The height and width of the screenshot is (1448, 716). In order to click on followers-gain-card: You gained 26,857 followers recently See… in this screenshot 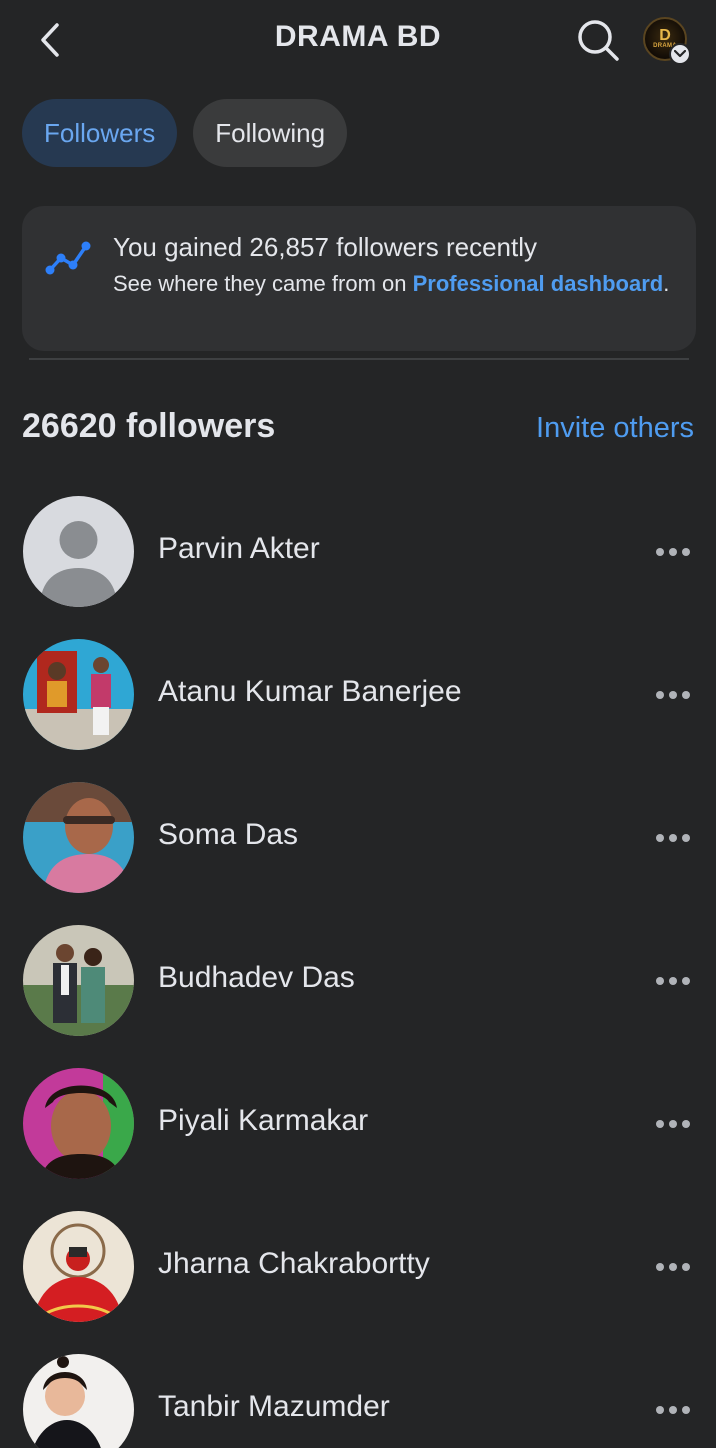, I will do `click(359, 278)`.